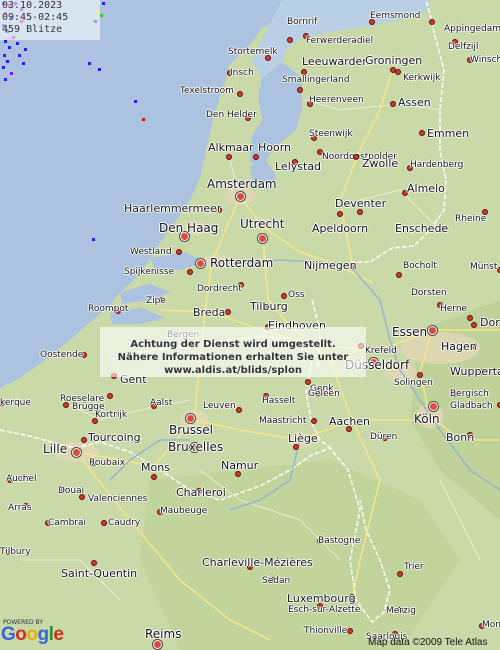 Image resolution: width=500 pixels, height=650 pixels. I want to click on place-label: Aachen, so click(350, 421).